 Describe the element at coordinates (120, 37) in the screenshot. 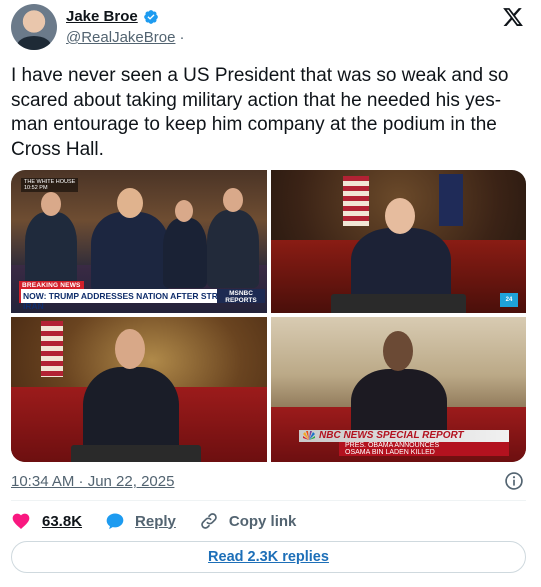

I see `author-handle: @RealJakeBroe` at that location.